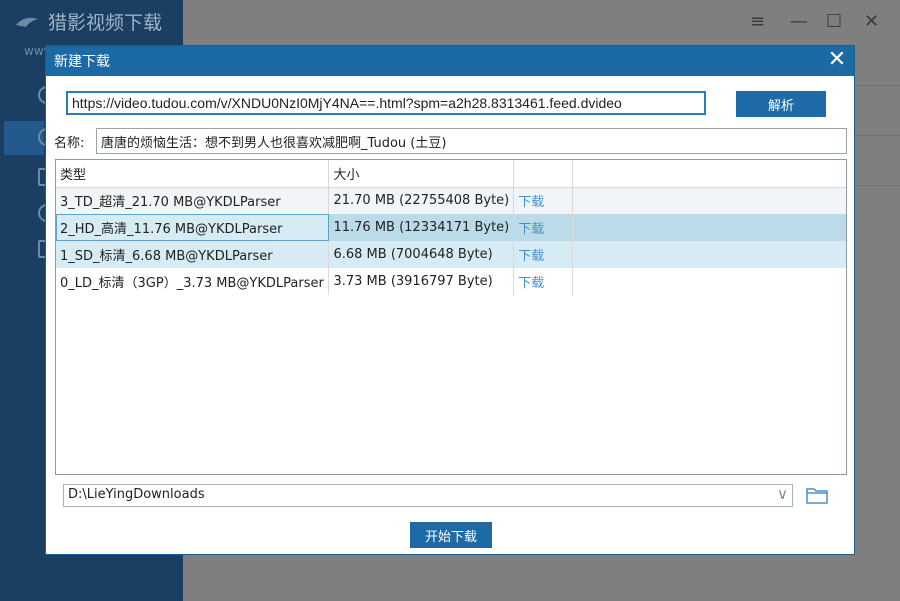  I want to click on dialog-close-icon: ✕, so click(837, 60).